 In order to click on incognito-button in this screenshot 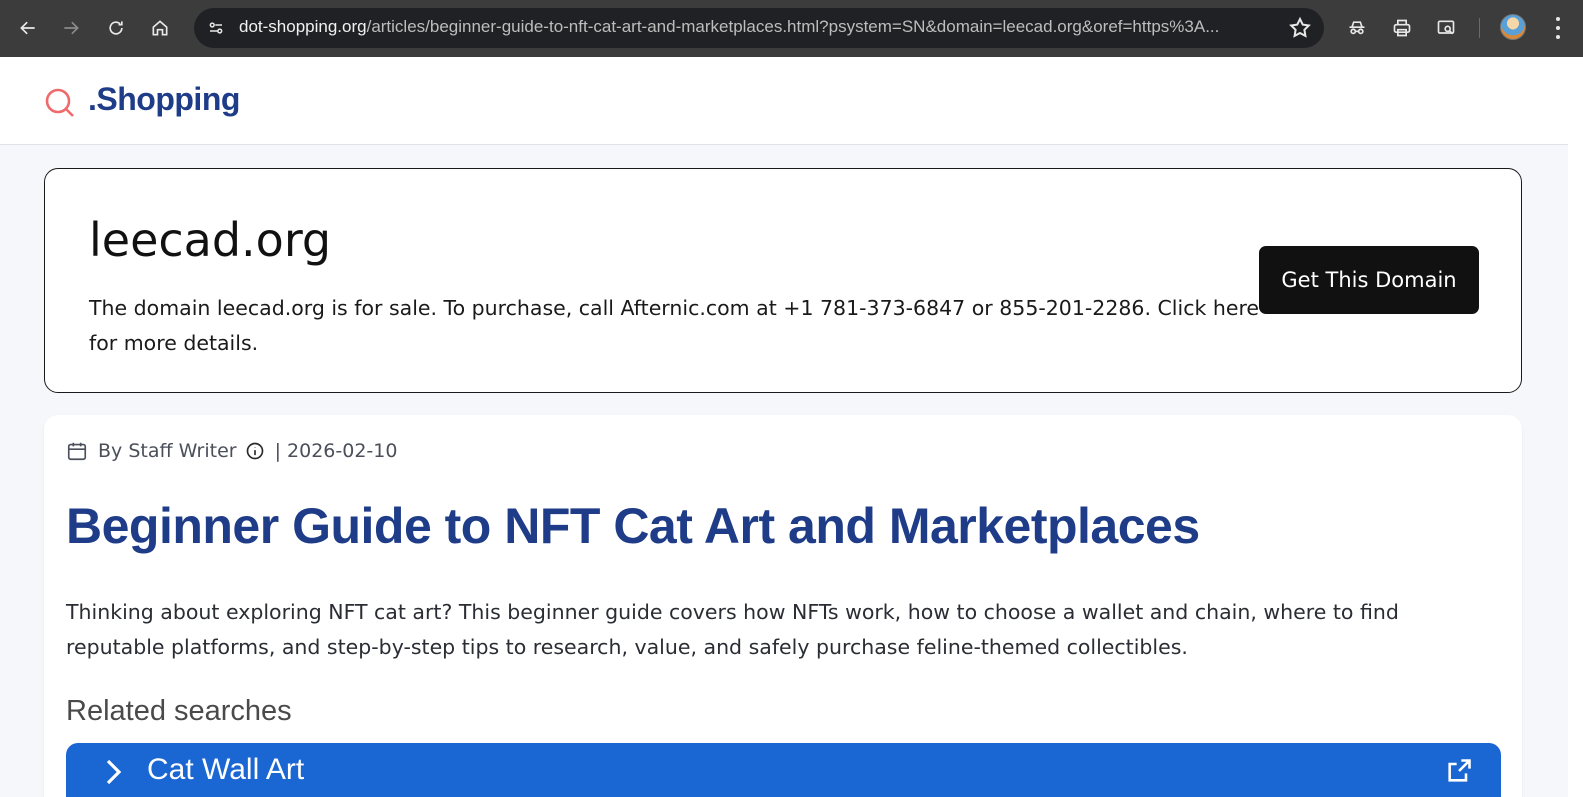, I will do `click(1357, 28)`.